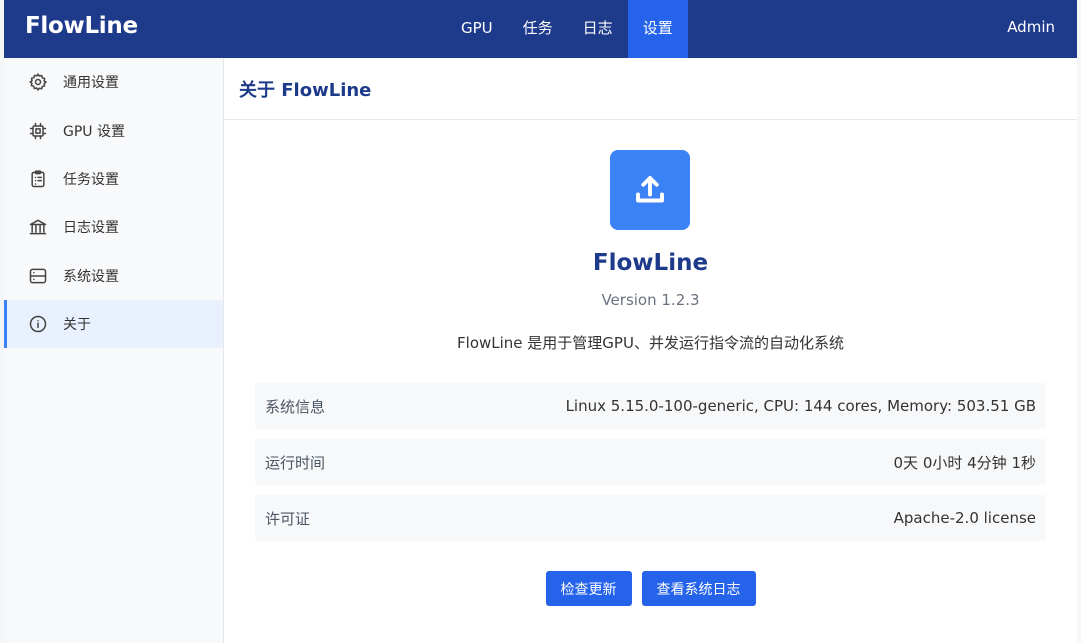 The height and width of the screenshot is (643, 1081). I want to click on info-row-license: 许可证 Apache-2.0 license, so click(650, 518).